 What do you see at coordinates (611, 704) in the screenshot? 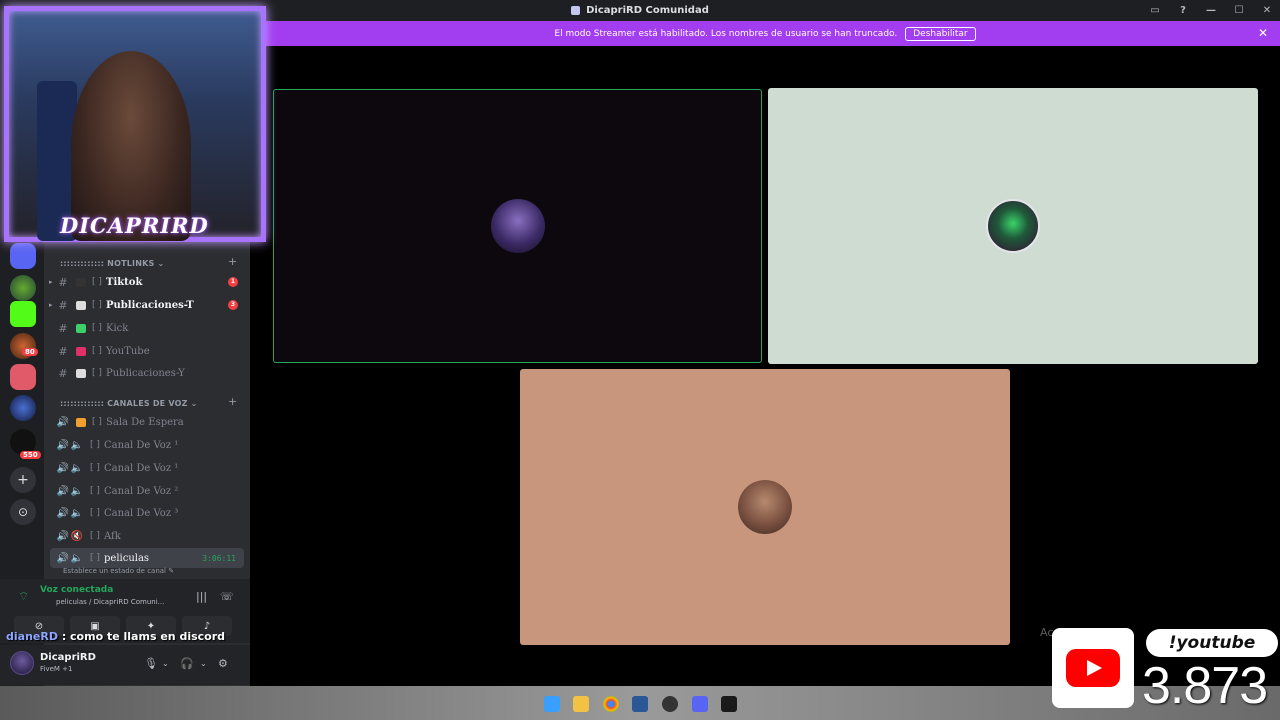
I see `chrome-icon` at bounding box center [611, 704].